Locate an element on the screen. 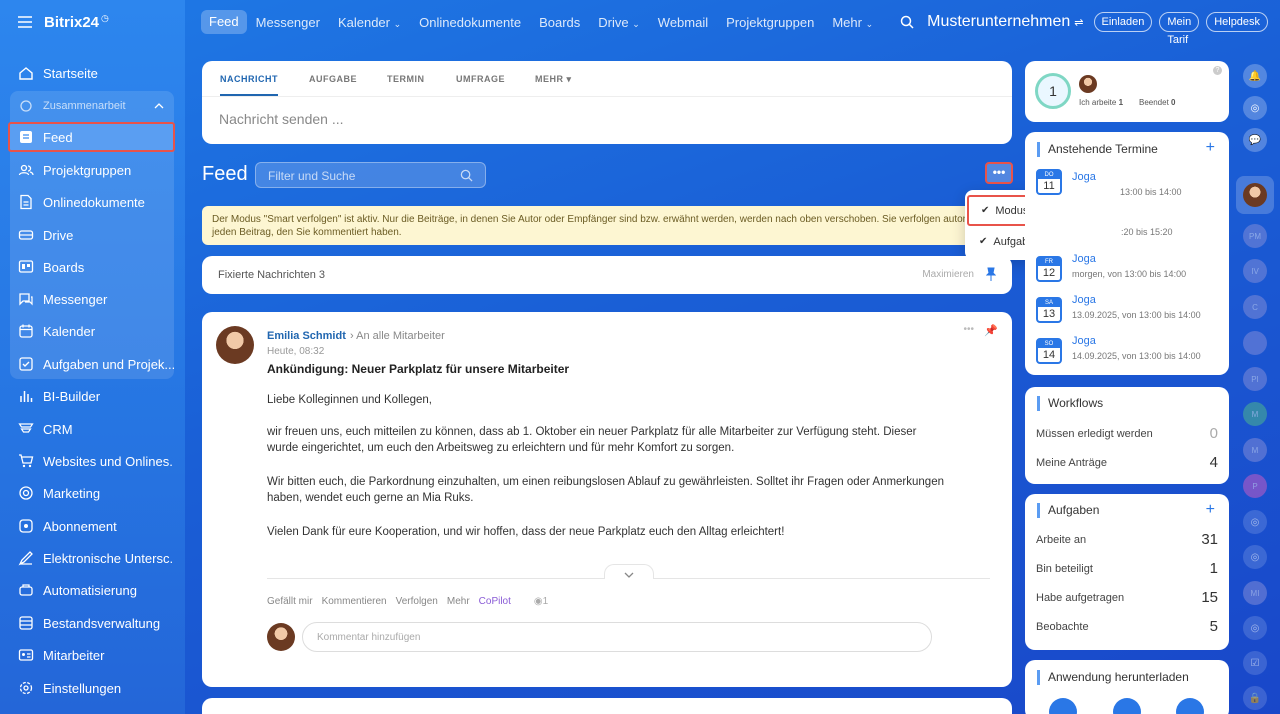 This screenshot has width=1280, height=714. company-name: Musterunternehmen is located at coordinates (998, 22).